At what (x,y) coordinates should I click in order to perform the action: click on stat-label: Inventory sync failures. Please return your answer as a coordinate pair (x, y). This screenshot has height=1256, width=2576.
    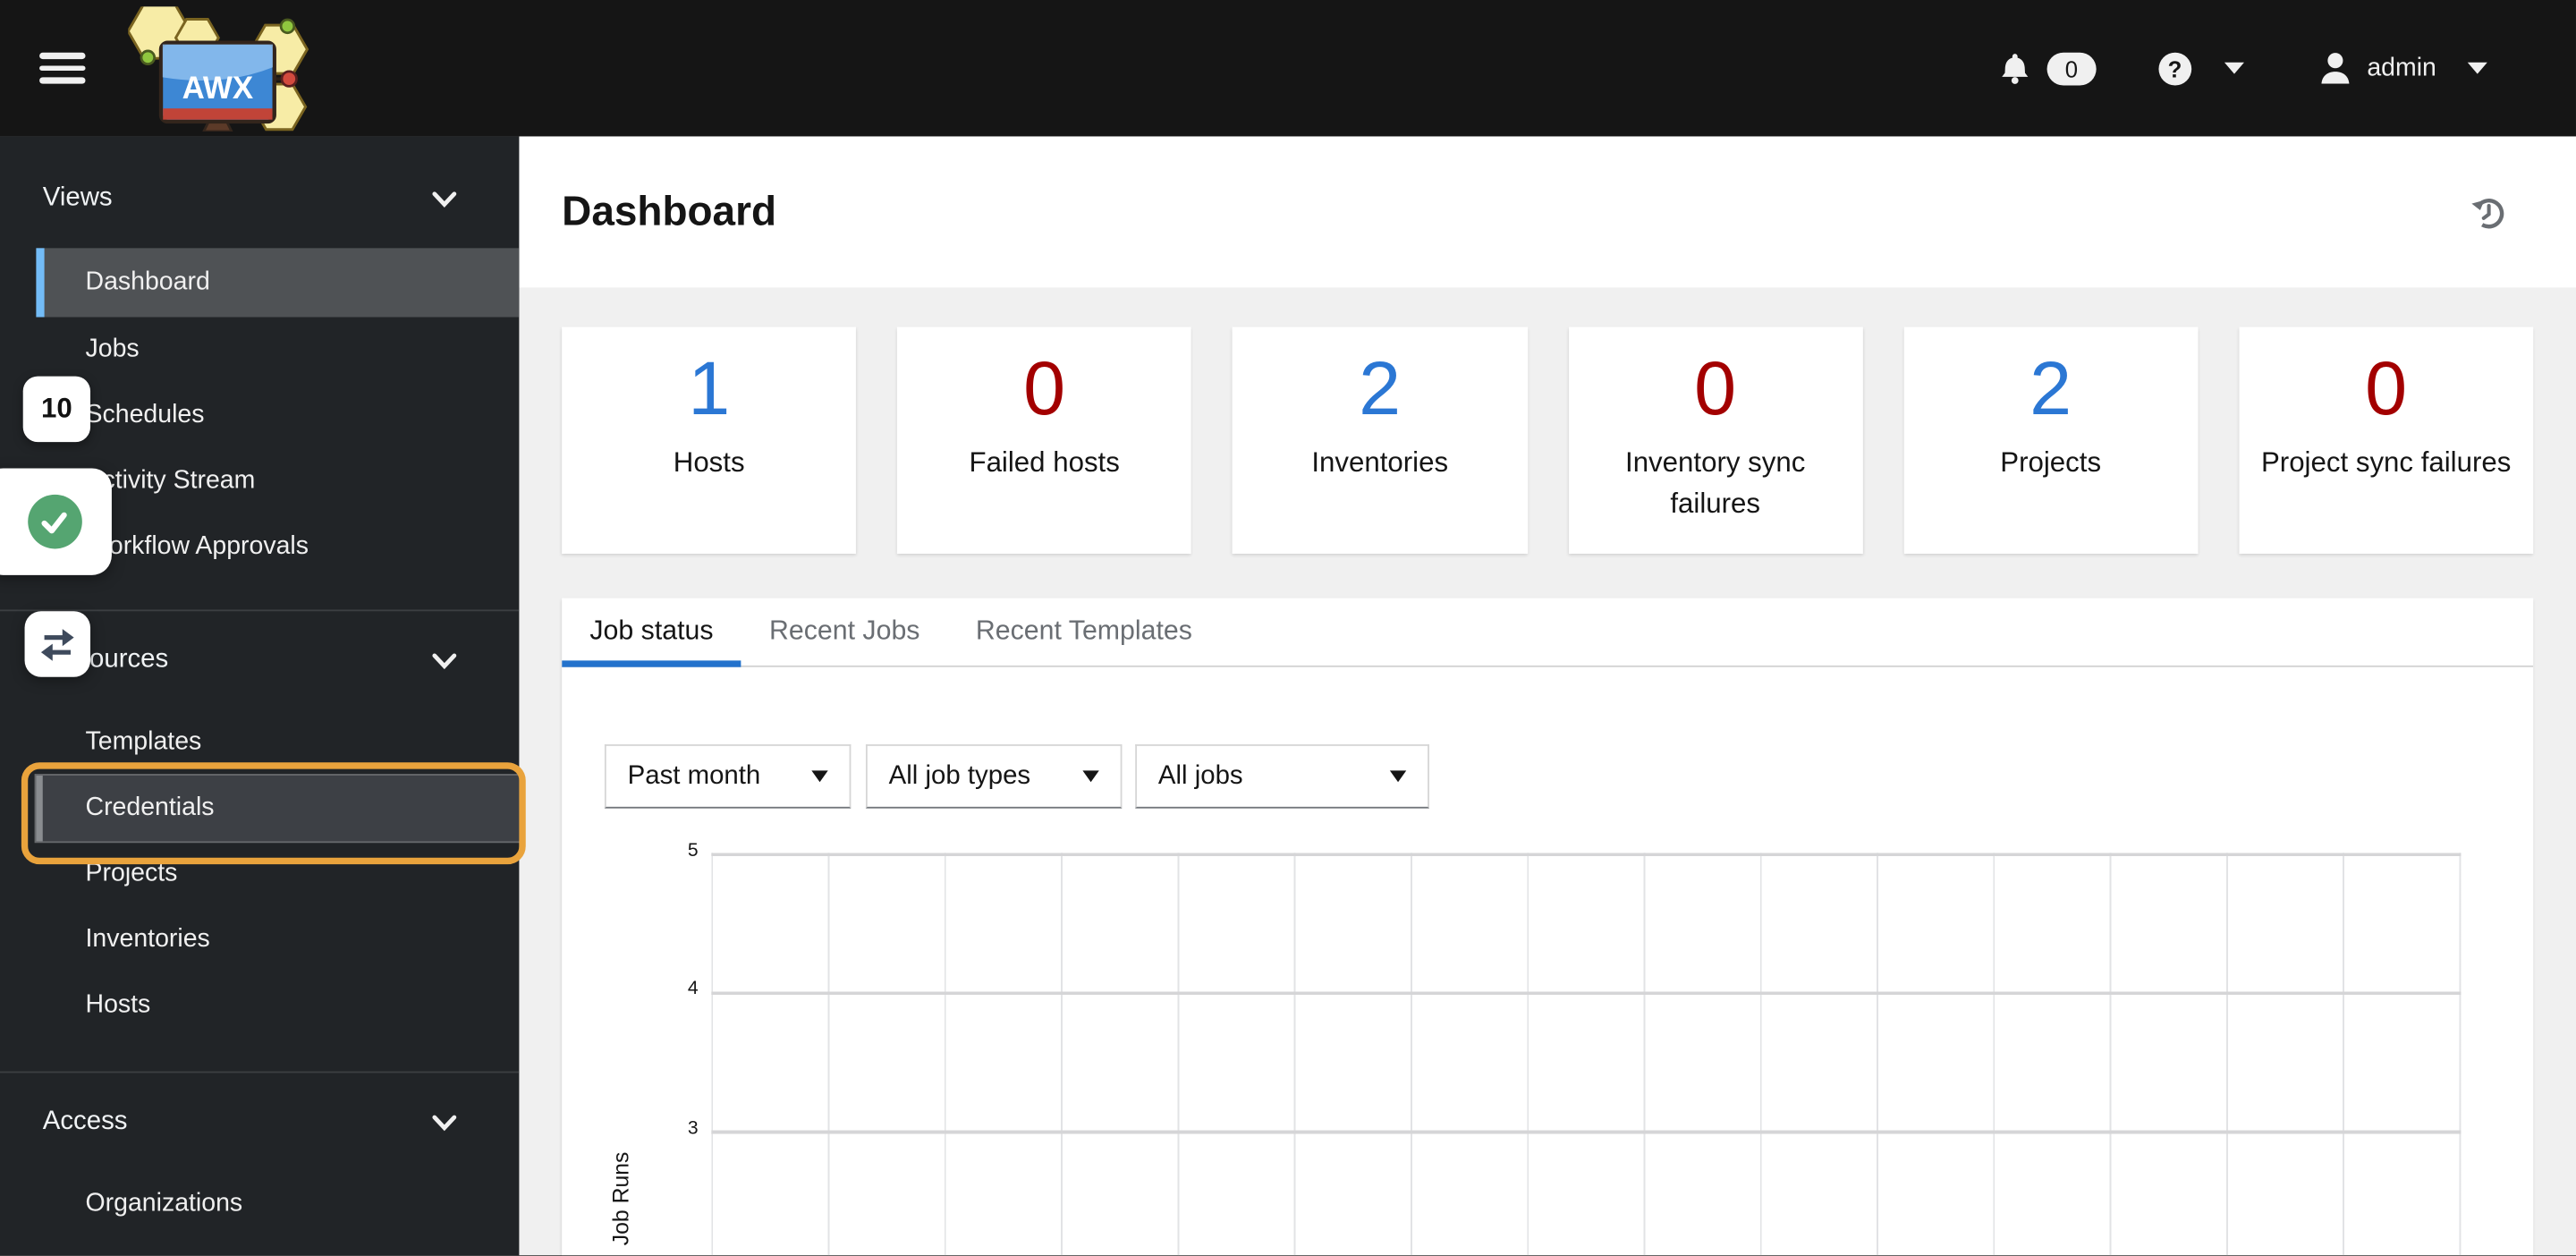
    Looking at the image, I should click on (1715, 483).